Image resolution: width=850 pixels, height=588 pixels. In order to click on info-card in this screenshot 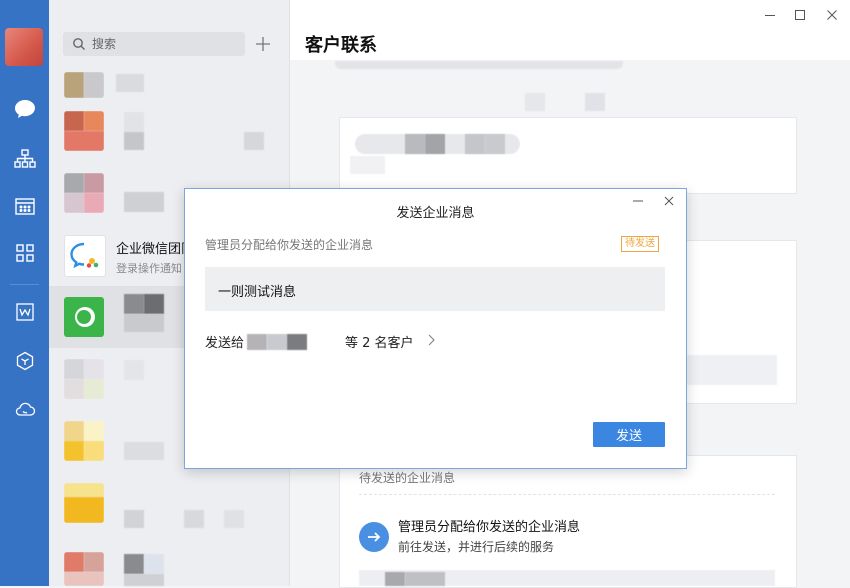, I will do `click(741, 322)`.